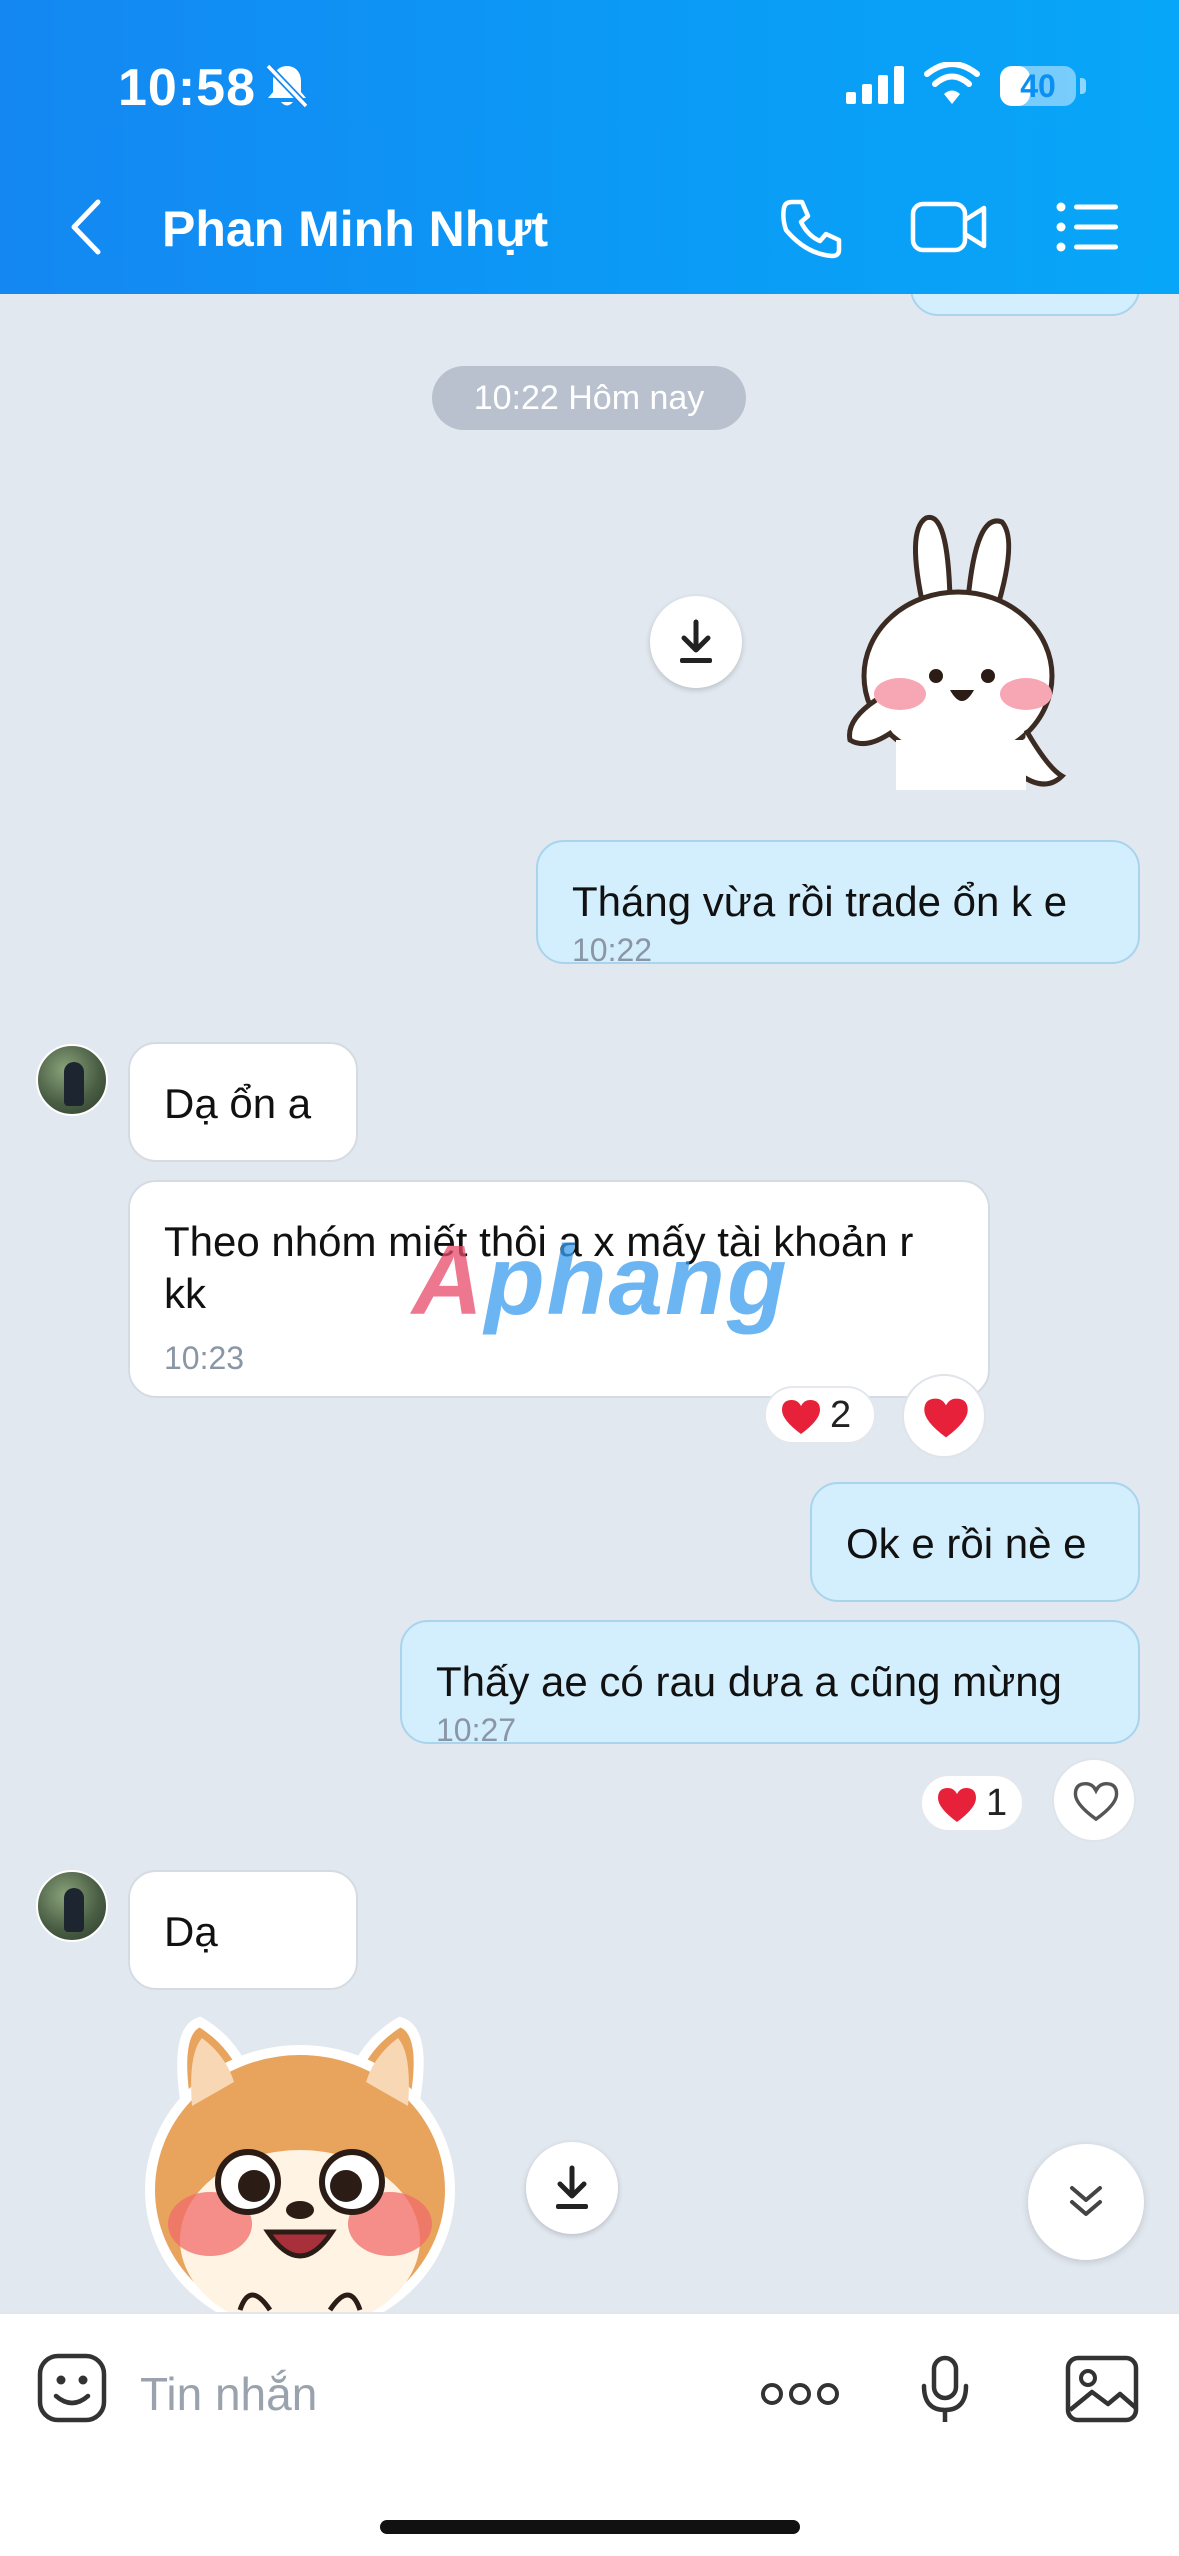 This screenshot has height=2556, width=1179. I want to click on message-bubble-received: Dạ, so click(243, 1930).